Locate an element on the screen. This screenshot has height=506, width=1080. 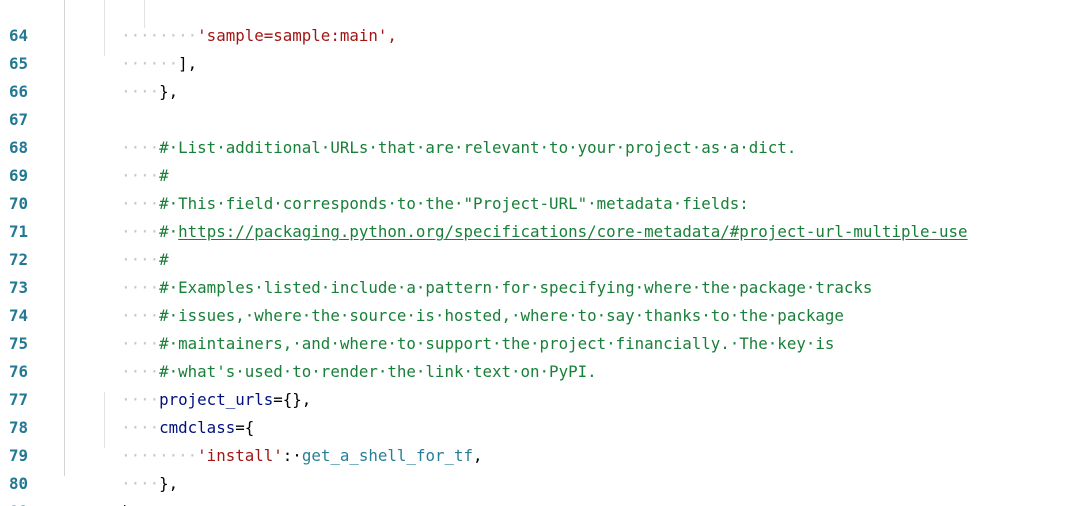
code-line: 78 ····cmdclass={ is located at coordinates (540, 414).